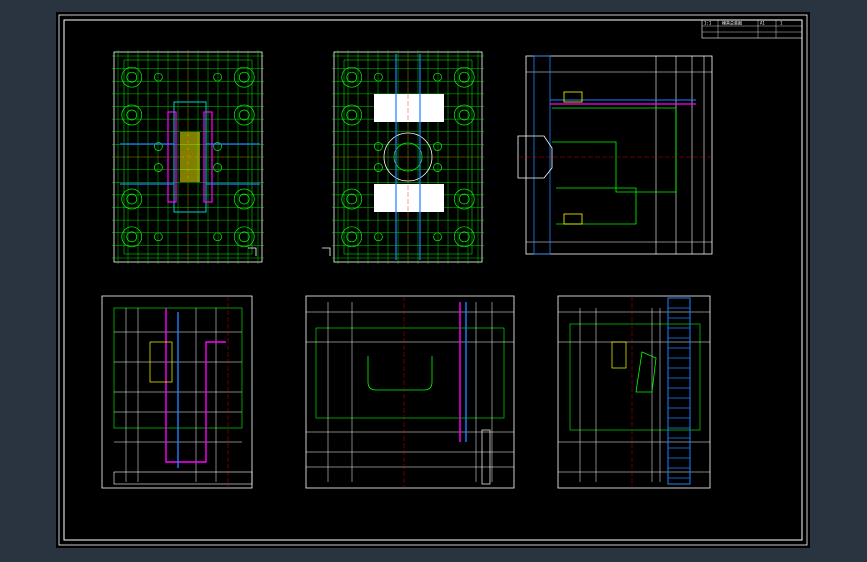 This screenshot has height=562, width=867. I want to click on side-section-right, so click(615, 155).